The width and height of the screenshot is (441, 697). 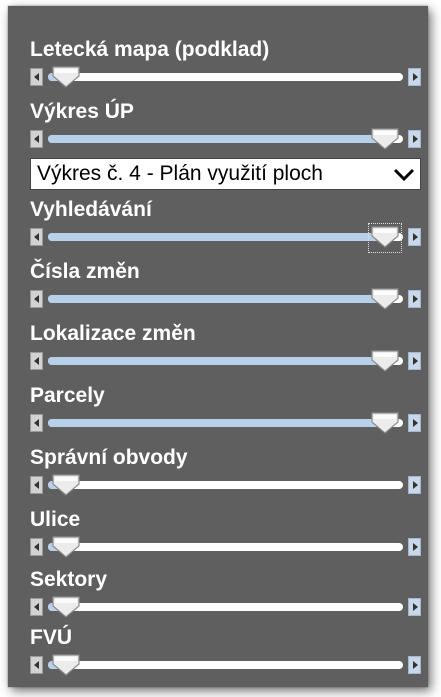 I want to click on layer-label: Sektory, so click(x=69, y=579).